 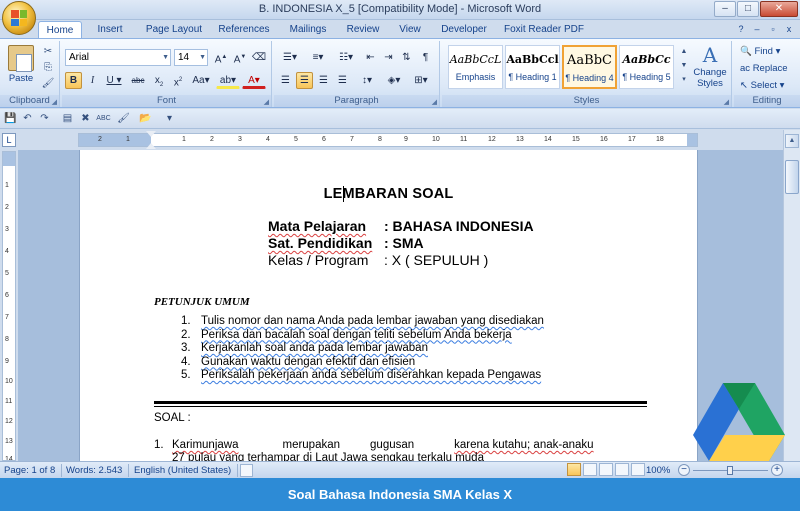 I want to click on paste-button: Paste, so click(x=21, y=64).